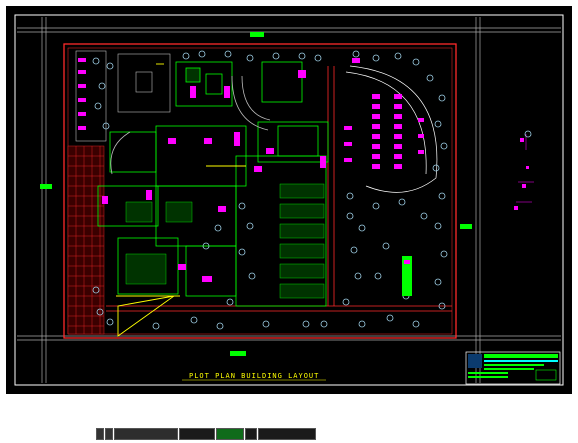 This screenshot has height=443, width=578. I want to click on layout-tabs, so click(206, 434).